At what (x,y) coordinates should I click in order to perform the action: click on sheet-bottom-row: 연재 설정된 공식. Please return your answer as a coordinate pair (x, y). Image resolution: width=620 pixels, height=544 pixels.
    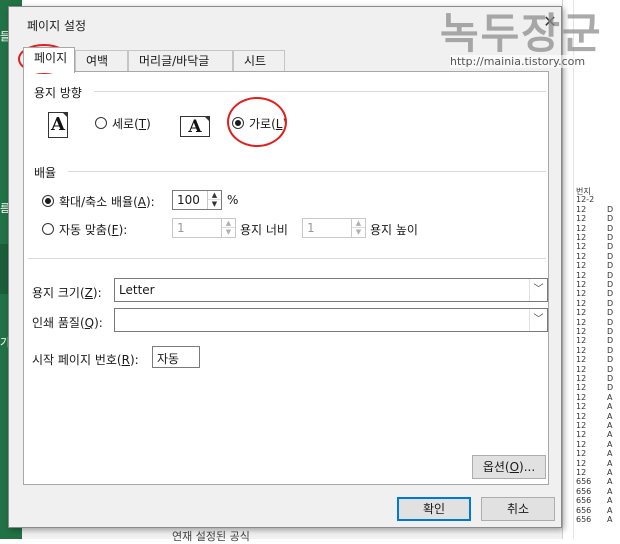
    Looking at the image, I should click on (292, 535).